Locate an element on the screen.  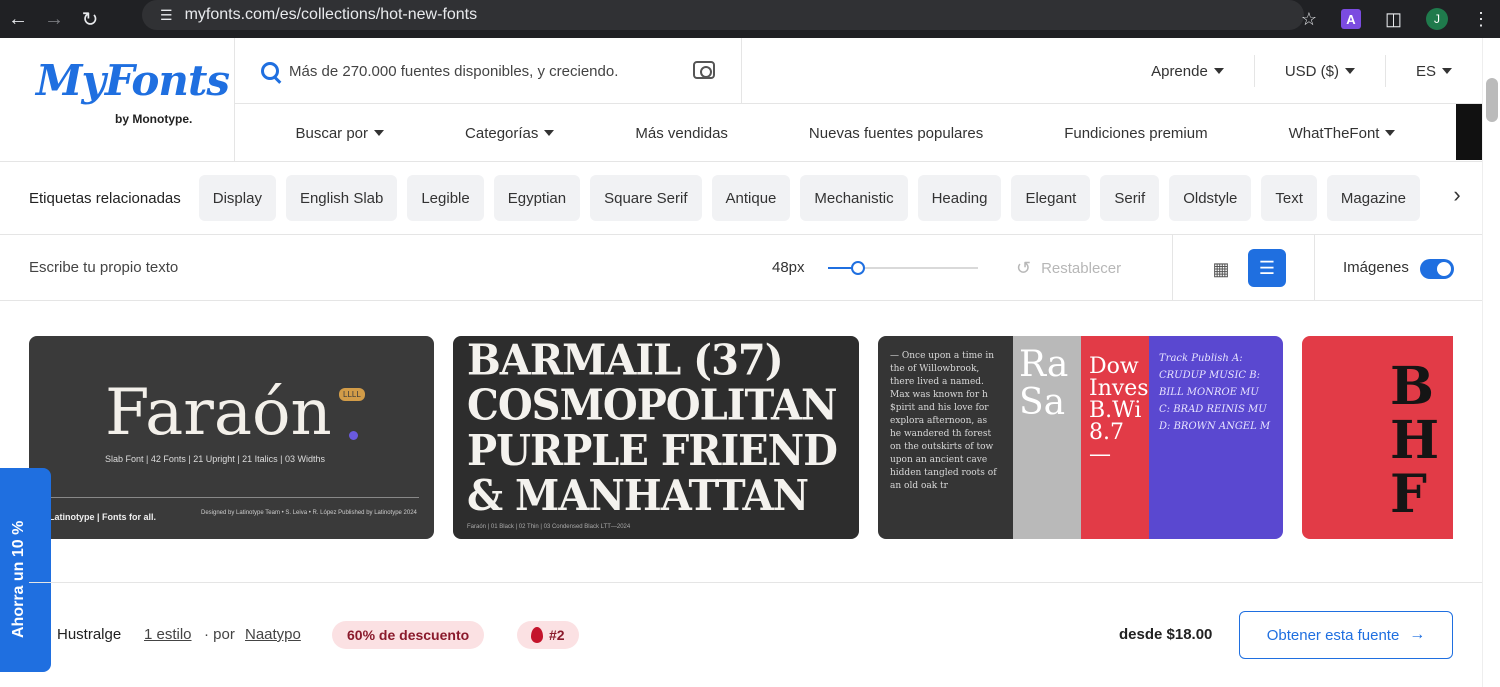
reset-button: ↺ Restablecer is located at coordinates (1068, 268).